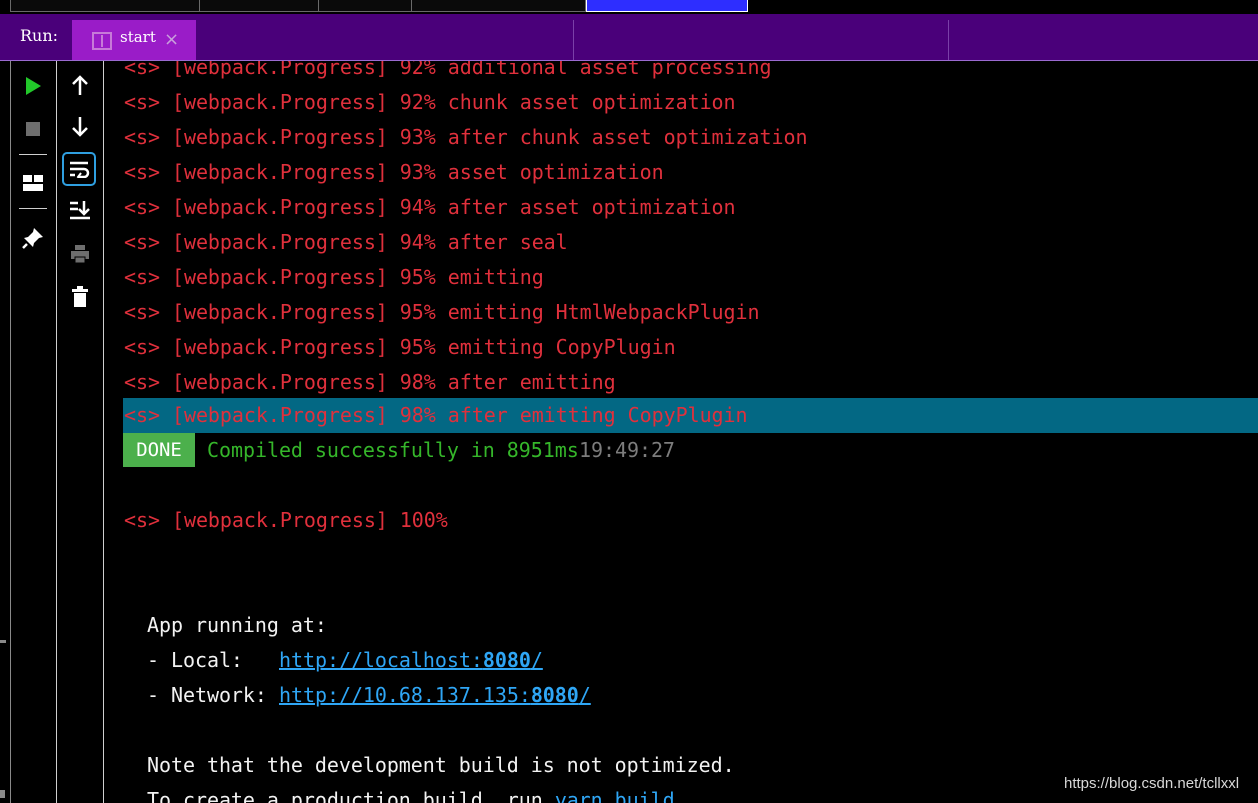 The height and width of the screenshot is (803, 1258). Describe the element at coordinates (33, 86) in the screenshot. I see `play-icon` at that location.